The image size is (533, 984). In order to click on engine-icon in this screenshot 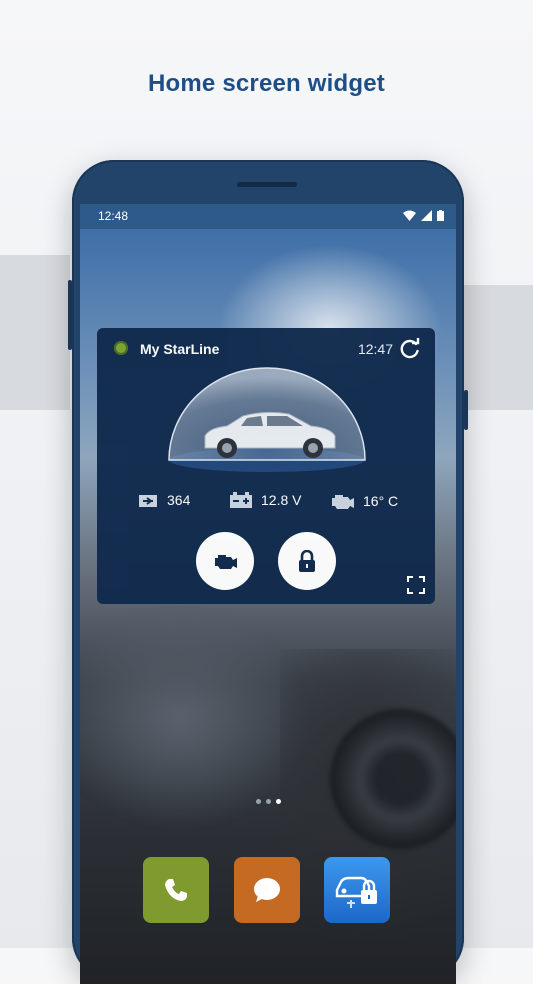, I will do `click(343, 502)`.